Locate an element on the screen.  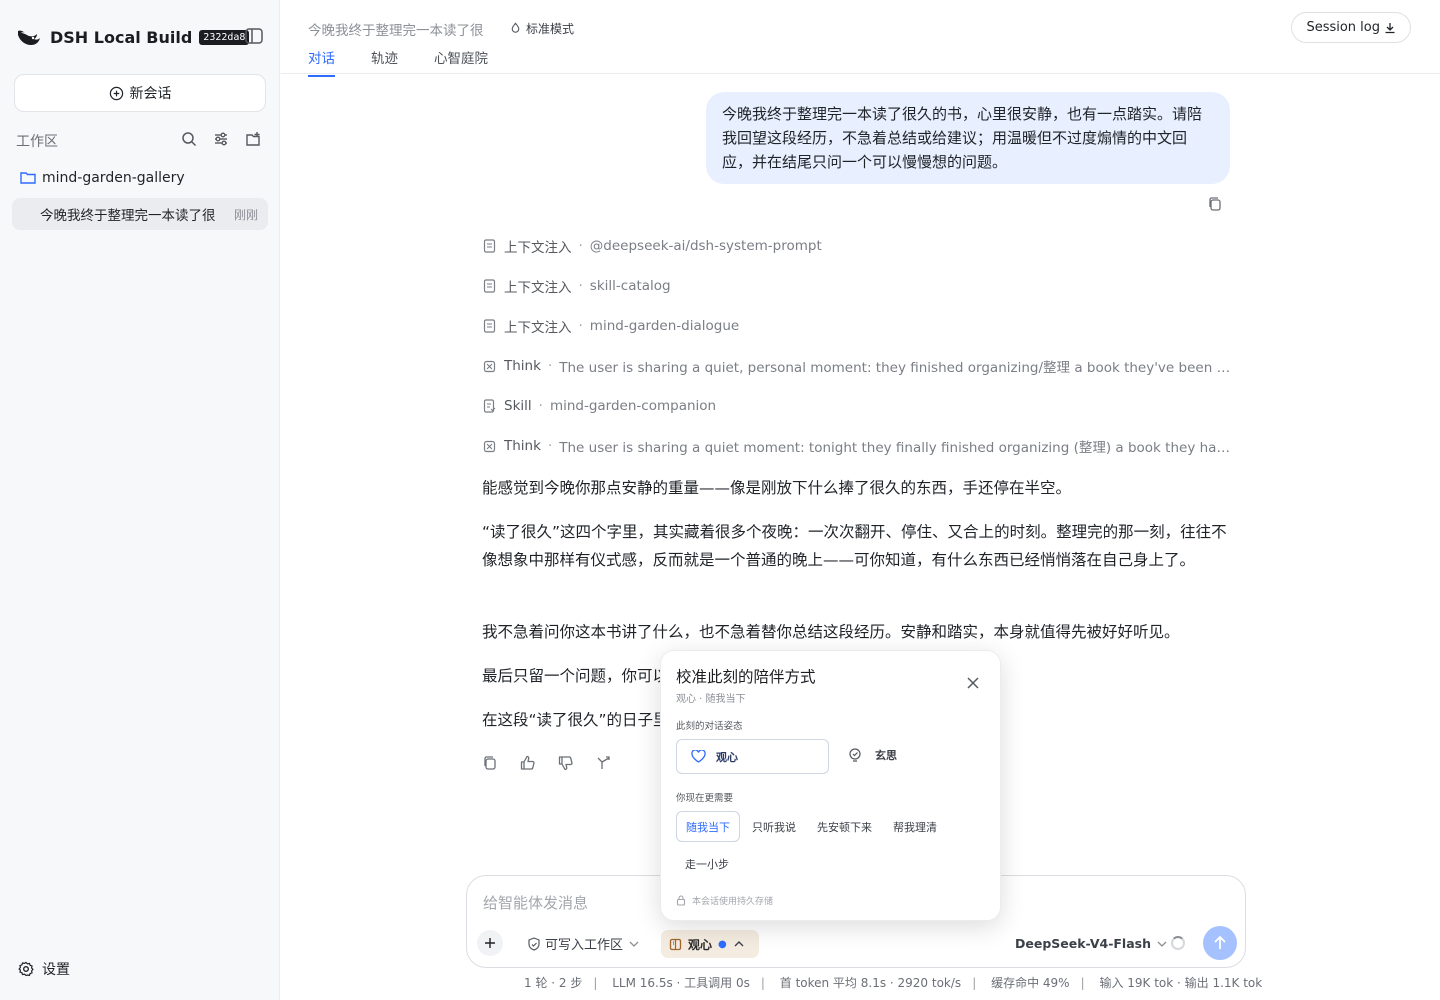
edit-shield-icon is located at coordinates (534, 943).